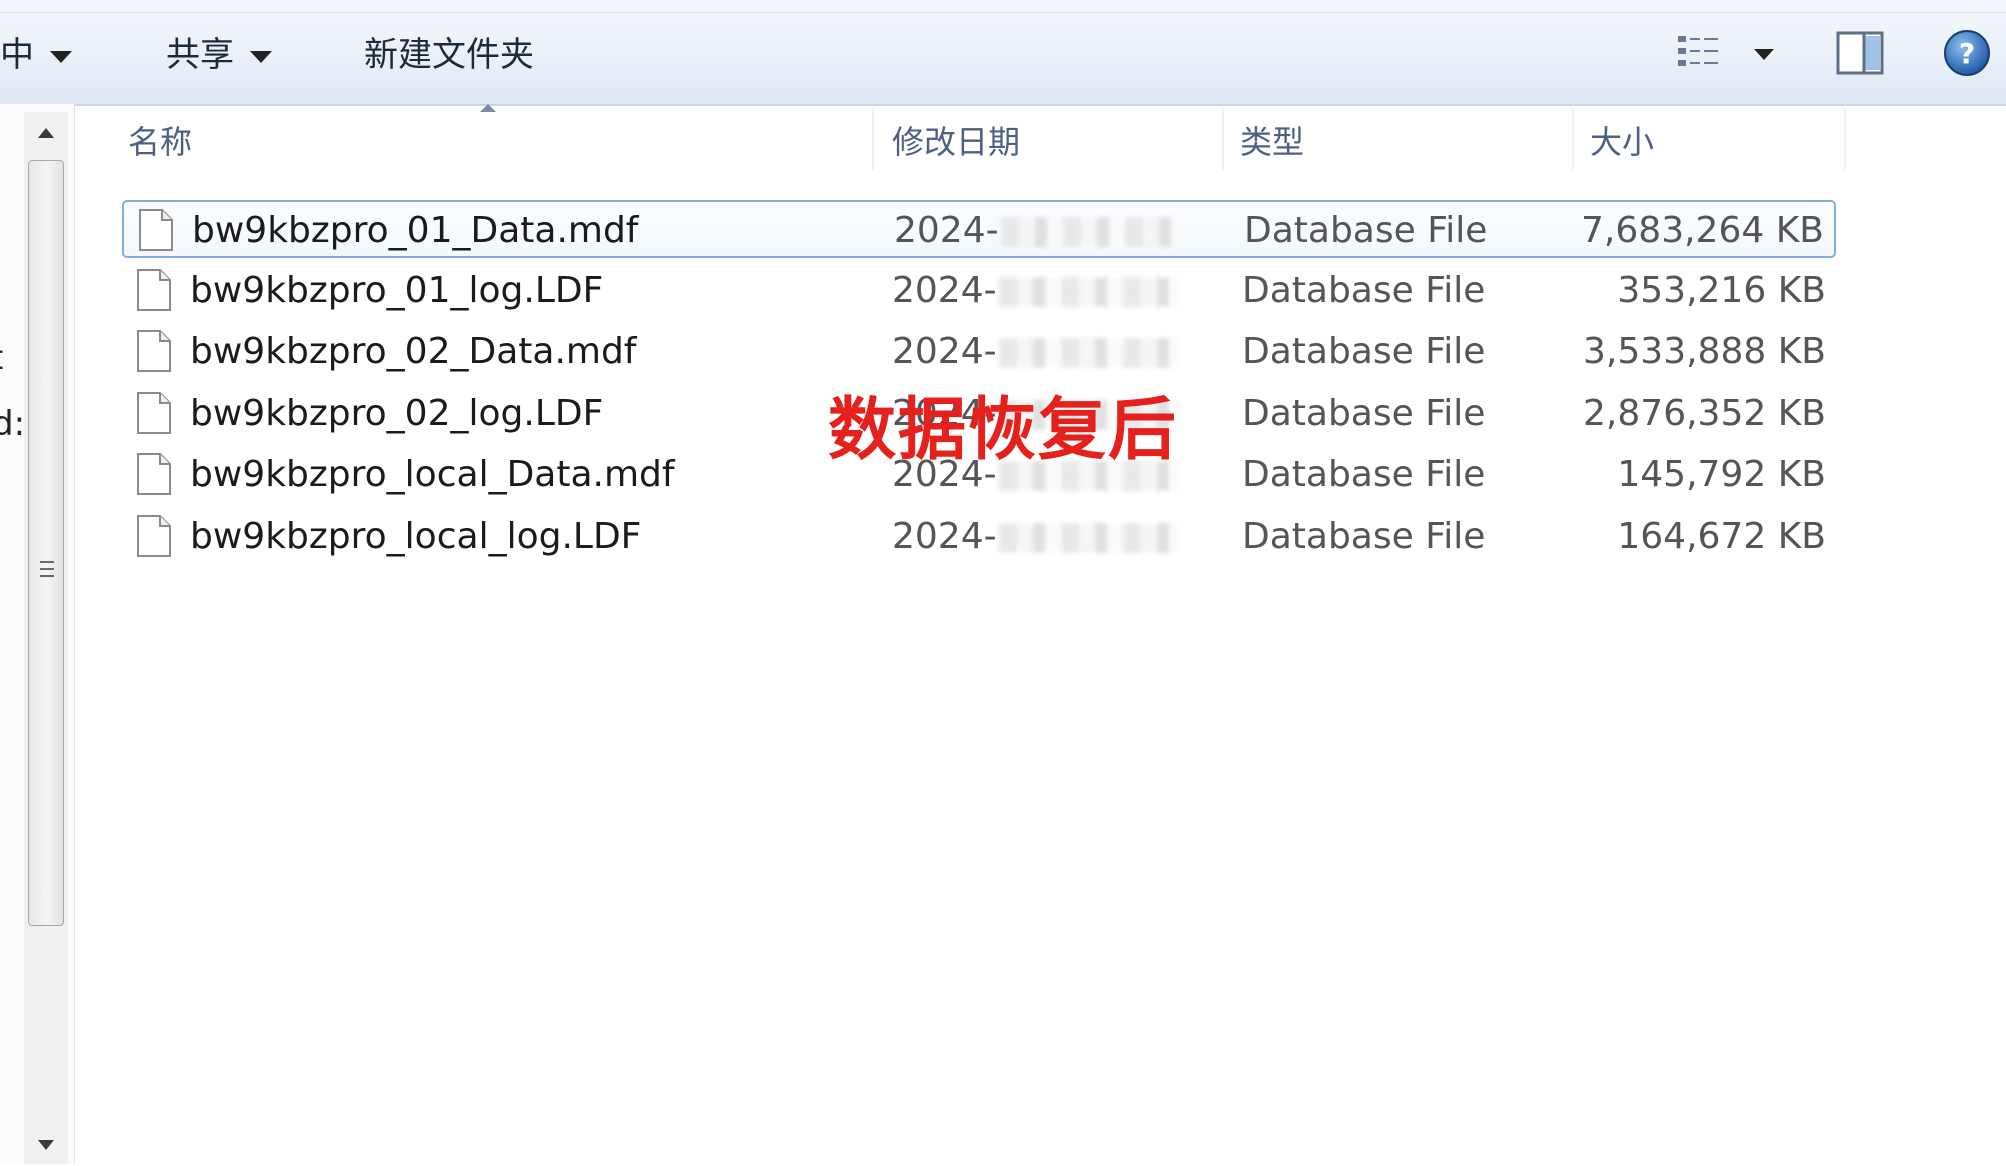 This screenshot has width=2006, height=1166. What do you see at coordinates (1622, 142) in the screenshot?
I see `column-header-size: 大小` at bounding box center [1622, 142].